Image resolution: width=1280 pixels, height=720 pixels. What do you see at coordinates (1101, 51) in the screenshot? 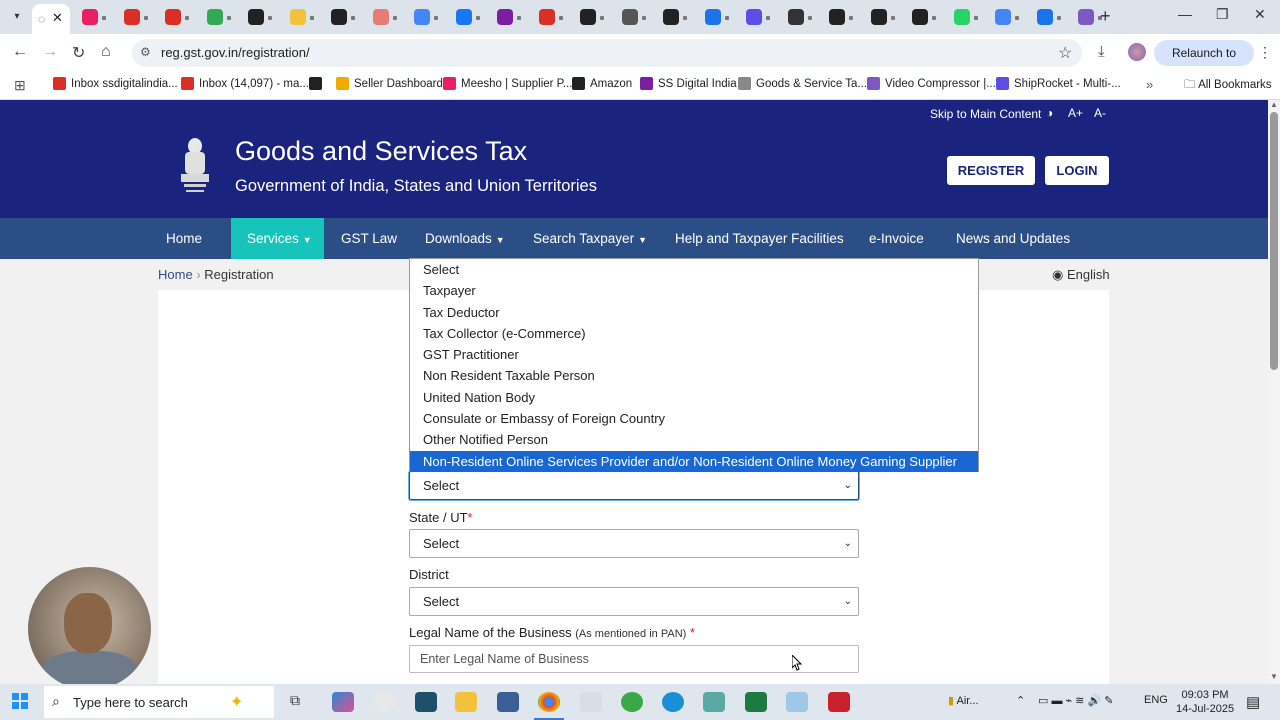
I see `download-icon: ⤓` at bounding box center [1101, 51].